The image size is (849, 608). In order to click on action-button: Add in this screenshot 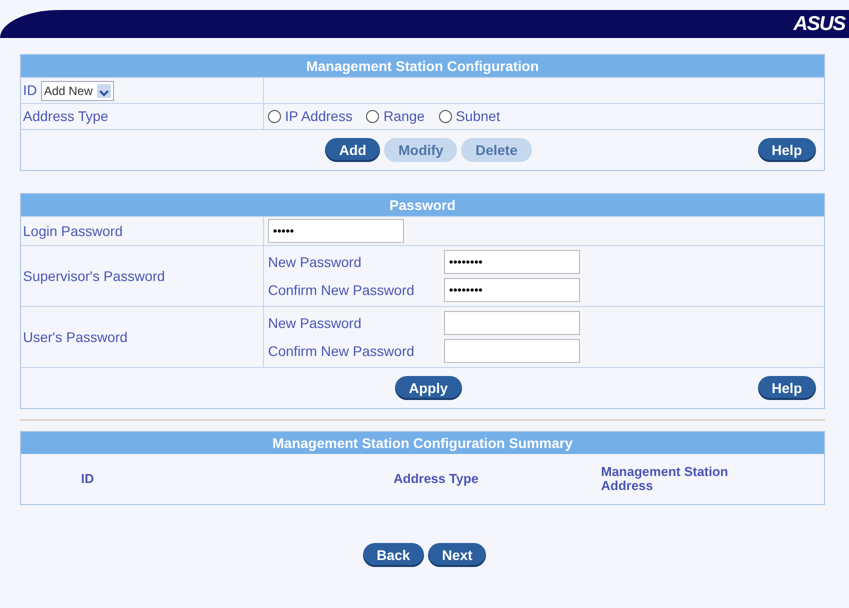, I will do `click(352, 150)`.